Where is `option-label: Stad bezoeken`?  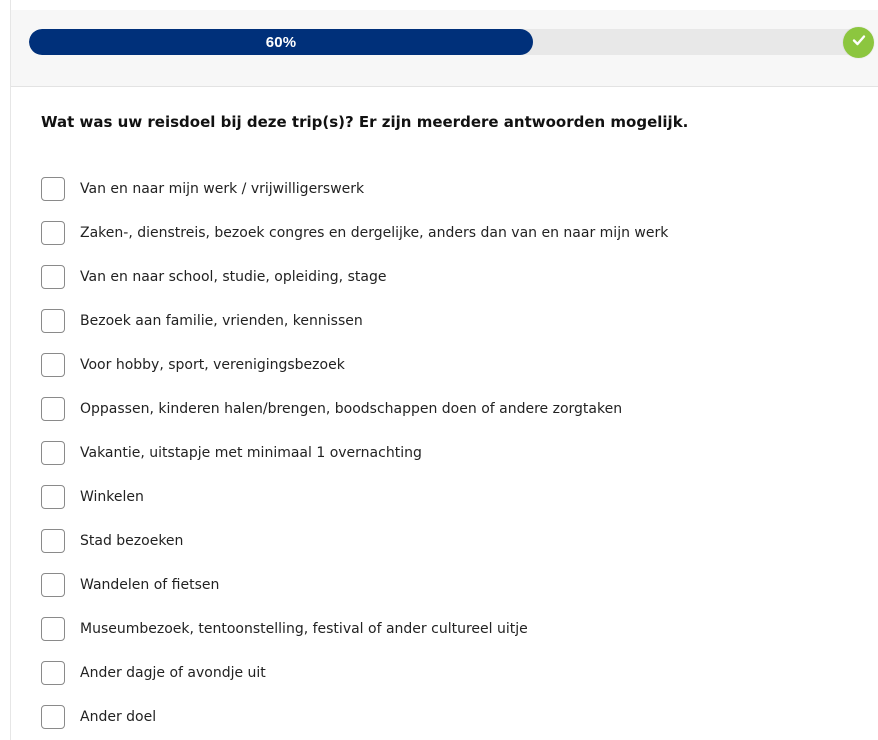
option-label: Stad bezoeken is located at coordinates (131, 541).